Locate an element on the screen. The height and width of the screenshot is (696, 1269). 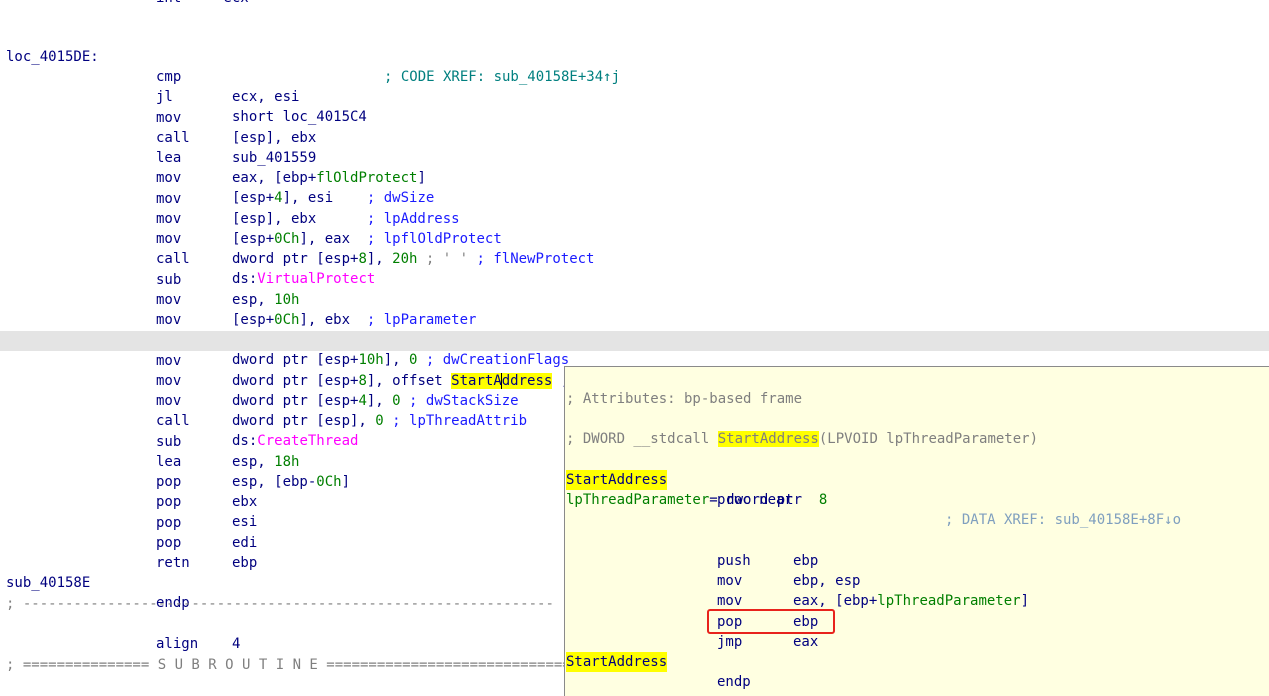
listing-line: mov [esp+0Ch], ebx ; lpParameter is located at coordinates (634, 299).